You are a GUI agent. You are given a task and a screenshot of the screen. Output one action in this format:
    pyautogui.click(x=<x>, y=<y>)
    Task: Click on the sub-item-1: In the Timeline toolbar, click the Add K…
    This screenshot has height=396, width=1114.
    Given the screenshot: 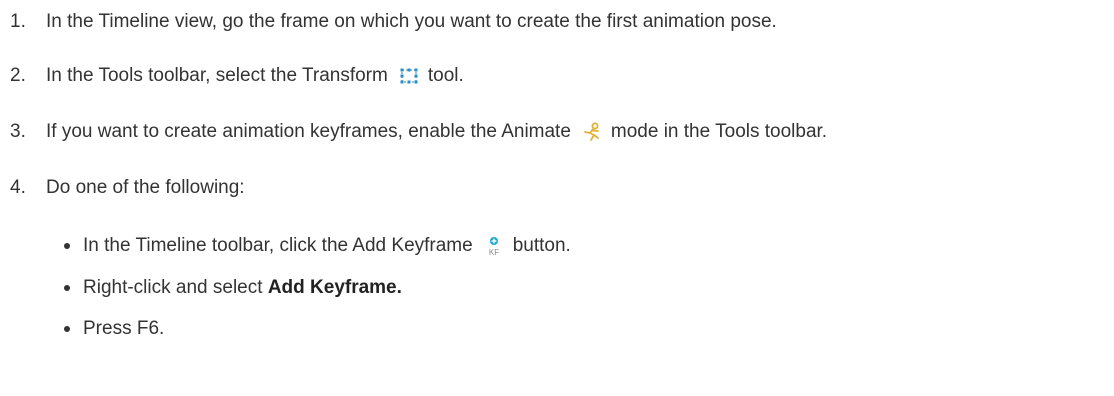 What is the action you would take?
    pyautogui.click(x=317, y=246)
    